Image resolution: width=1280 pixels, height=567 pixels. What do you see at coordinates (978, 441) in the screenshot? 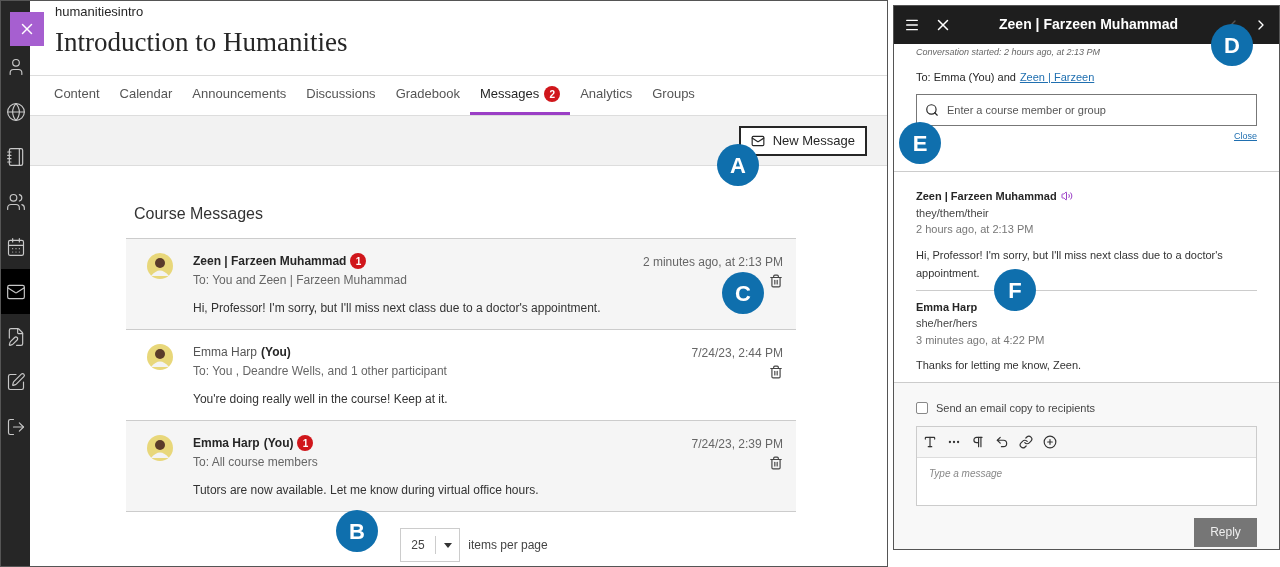
I see `paragraph-icon` at bounding box center [978, 441].